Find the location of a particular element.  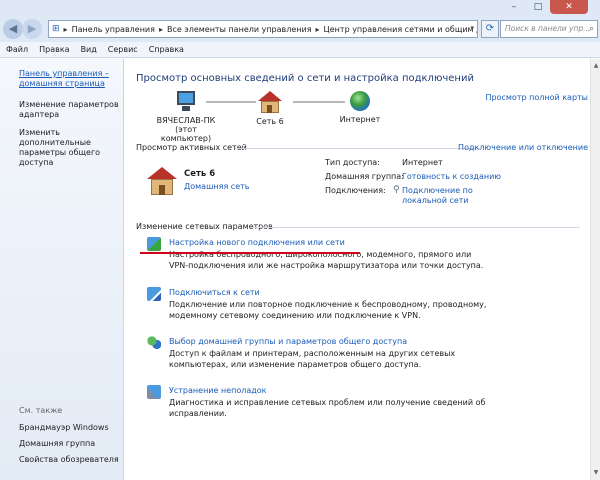

minimize-button: – is located at coordinates (514, 7).